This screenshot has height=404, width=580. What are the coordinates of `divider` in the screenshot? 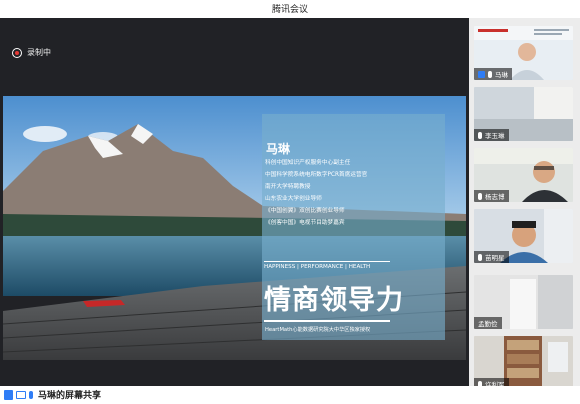 It's located at (327, 321).